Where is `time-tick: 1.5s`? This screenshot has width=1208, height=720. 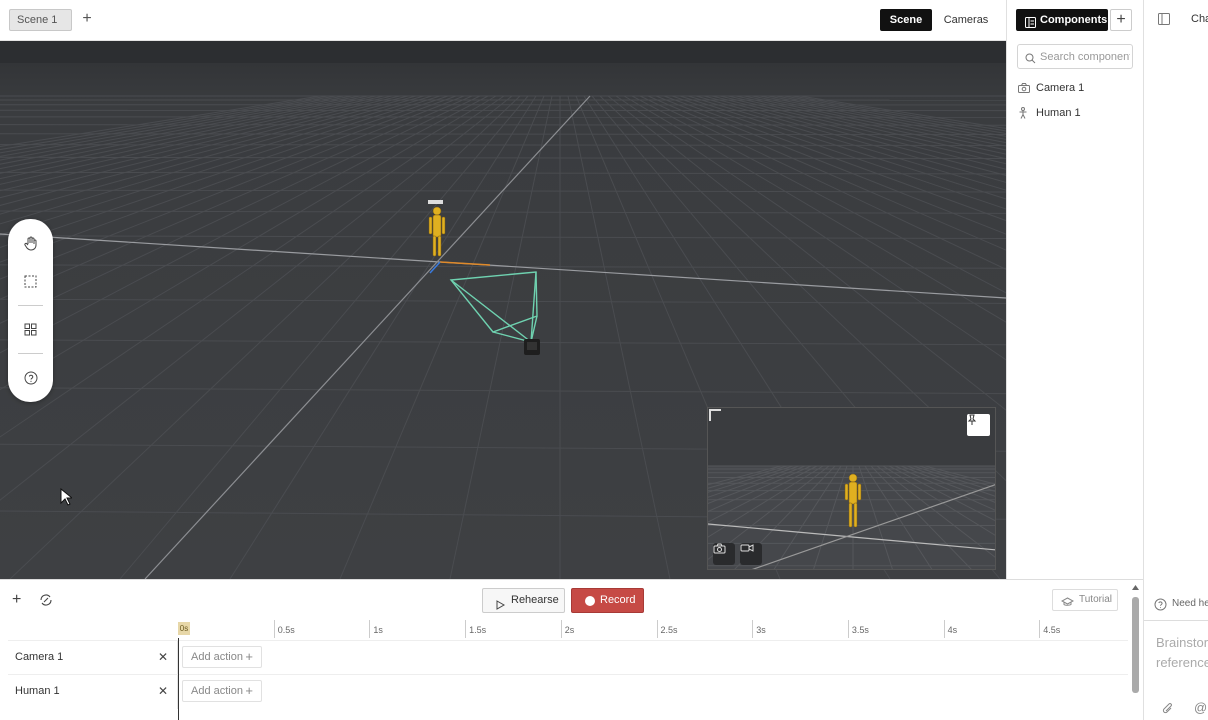 time-tick: 1.5s is located at coordinates (475, 629).